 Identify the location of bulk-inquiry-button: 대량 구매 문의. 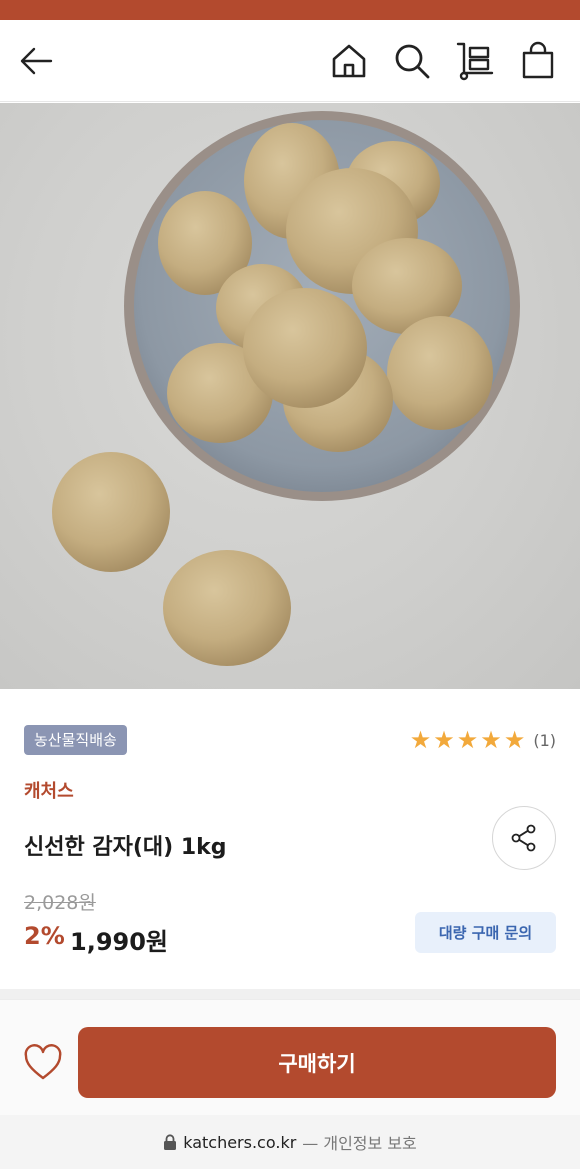
(485, 932).